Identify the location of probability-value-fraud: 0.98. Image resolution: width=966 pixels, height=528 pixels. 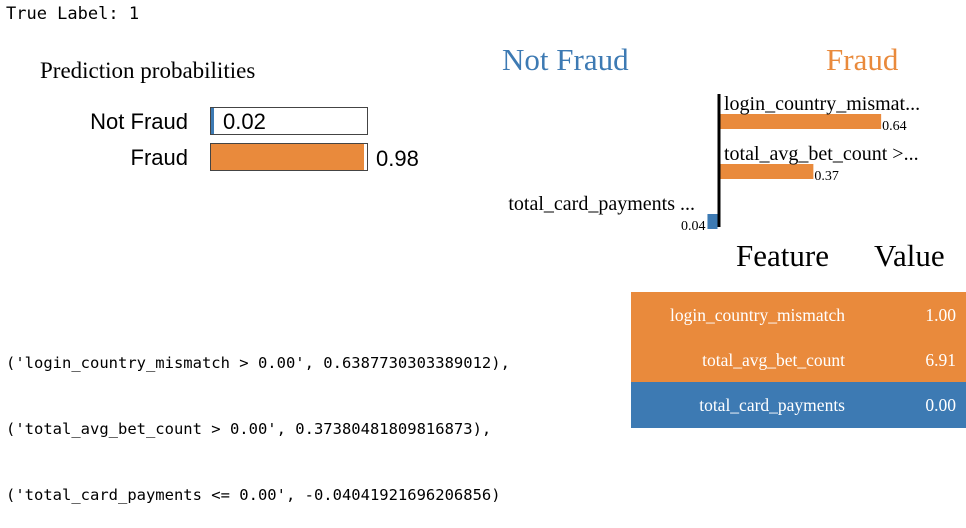
(397, 158).